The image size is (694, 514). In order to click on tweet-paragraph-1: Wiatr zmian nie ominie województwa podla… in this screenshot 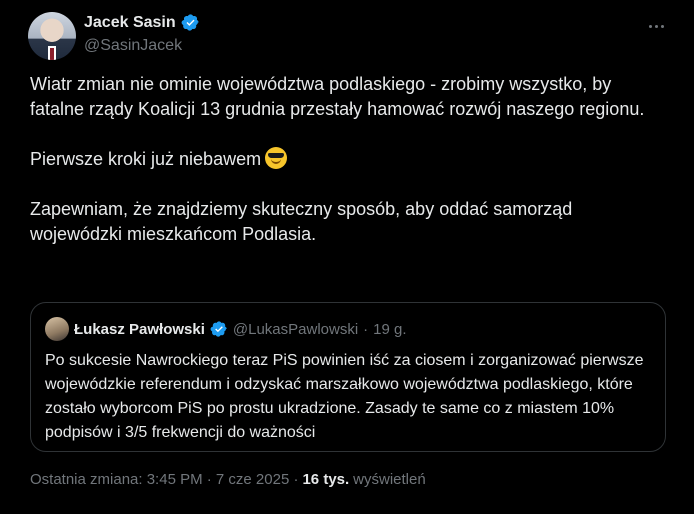, I will do `click(337, 96)`.